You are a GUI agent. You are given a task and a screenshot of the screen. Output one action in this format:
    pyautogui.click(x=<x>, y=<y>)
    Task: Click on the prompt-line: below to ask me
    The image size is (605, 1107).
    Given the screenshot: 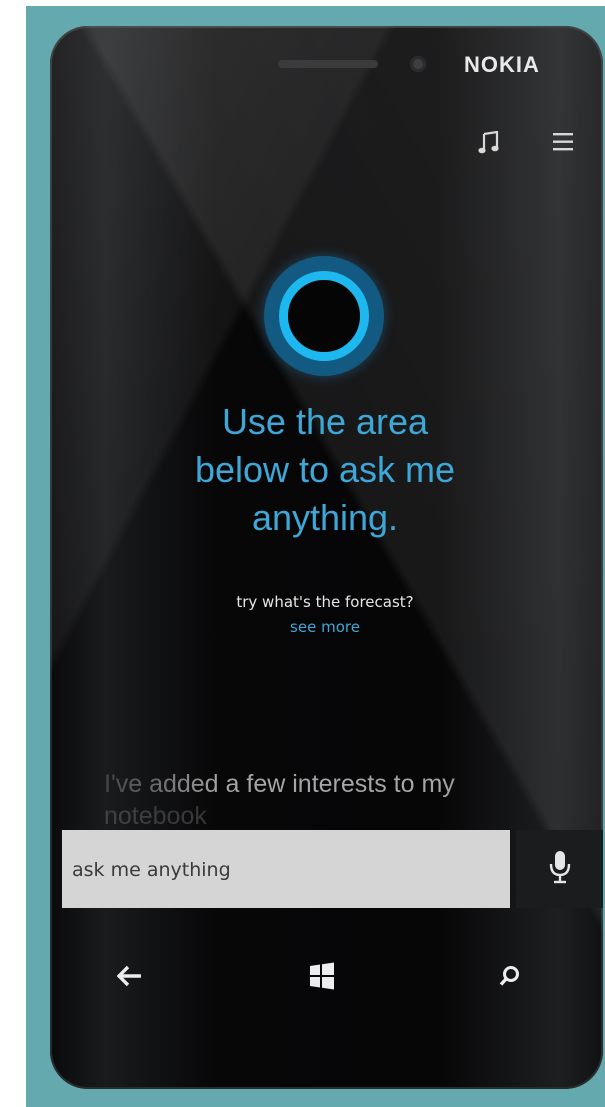 What is the action you would take?
    pyautogui.click(x=325, y=469)
    